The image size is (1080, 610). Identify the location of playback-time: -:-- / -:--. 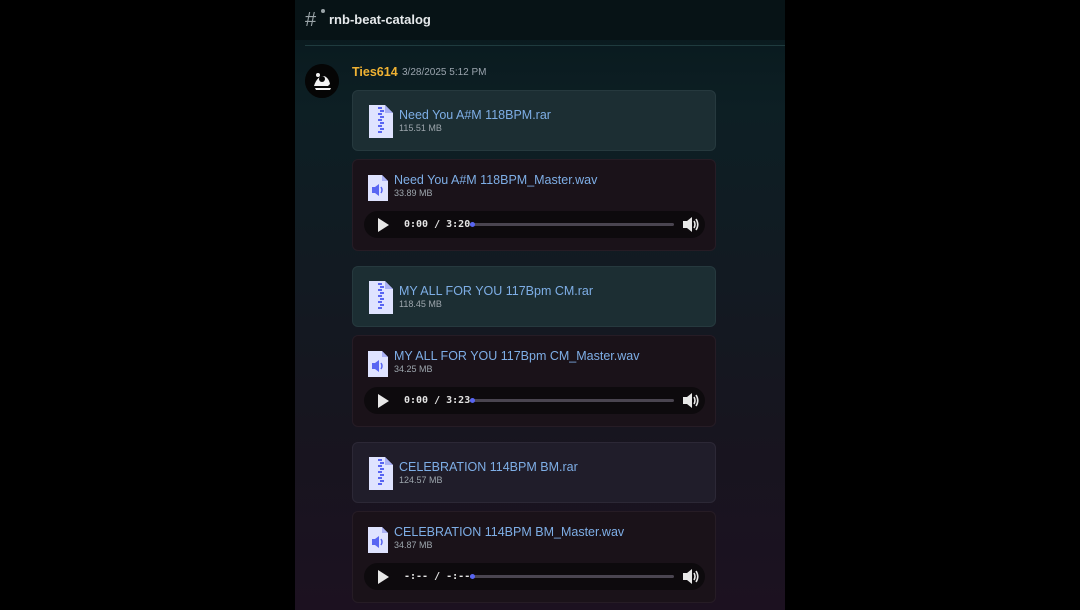
(437, 576).